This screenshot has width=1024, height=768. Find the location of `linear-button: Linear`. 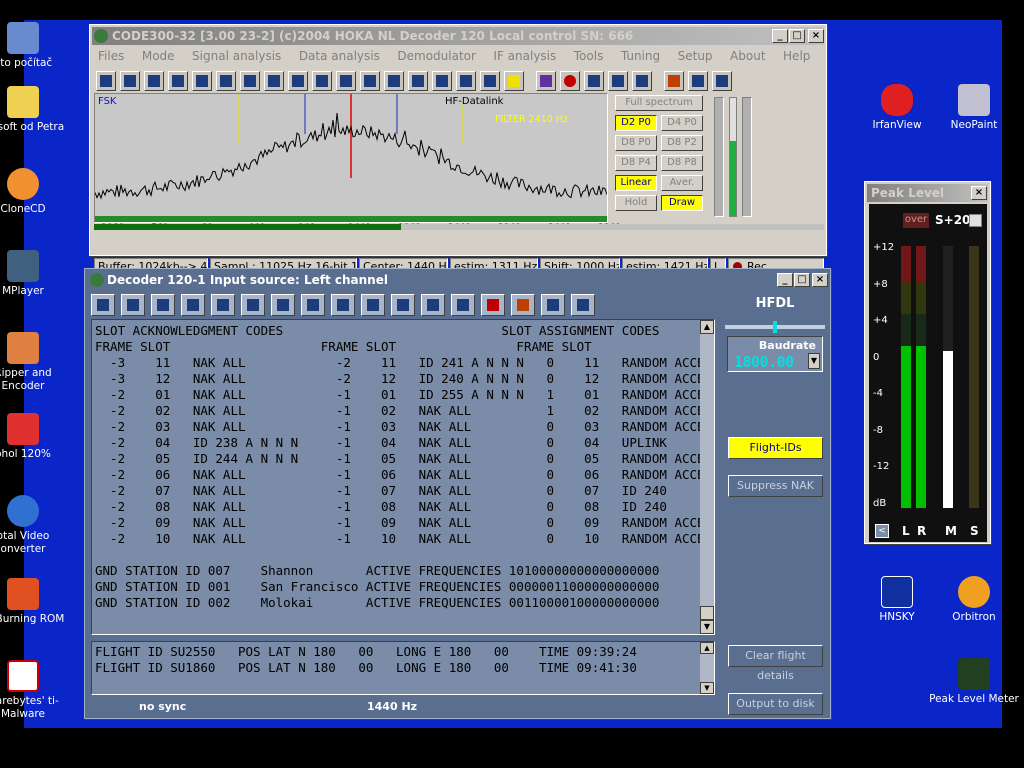

linear-button: Linear is located at coordinates (636, 183).